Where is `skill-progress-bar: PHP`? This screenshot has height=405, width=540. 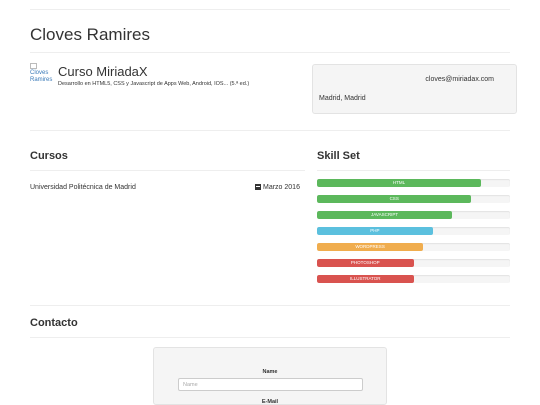
skill-progress-bar: PHP is located at coordinates (375, 231).